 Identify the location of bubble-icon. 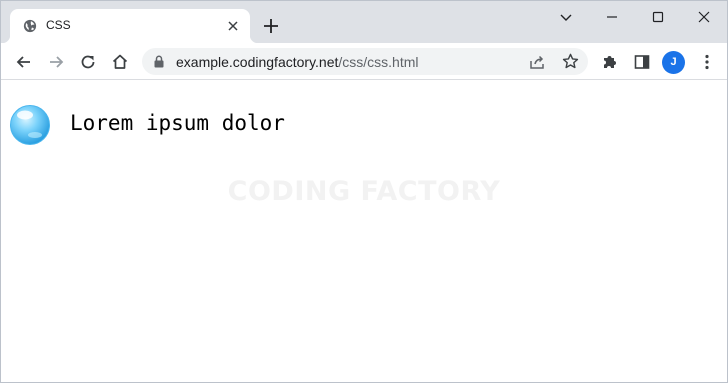
(30, 125).